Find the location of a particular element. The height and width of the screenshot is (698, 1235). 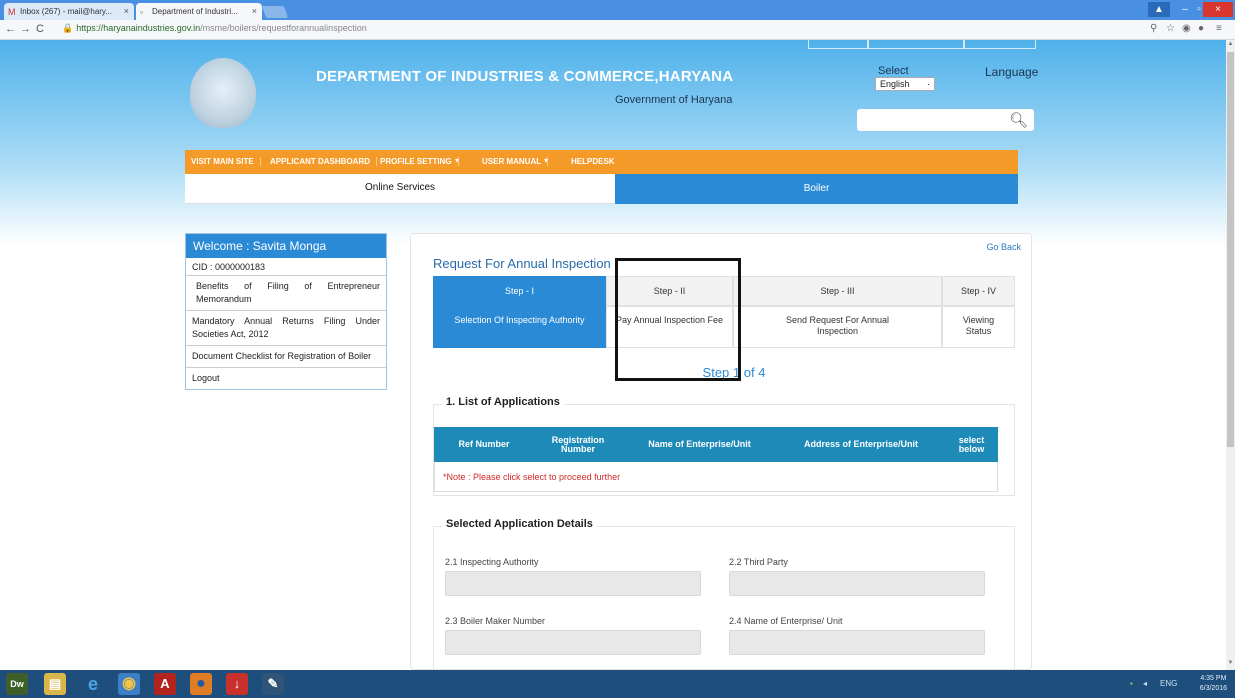

menu-helpdesk: HELPDESK is located at coordinates (596, 161).